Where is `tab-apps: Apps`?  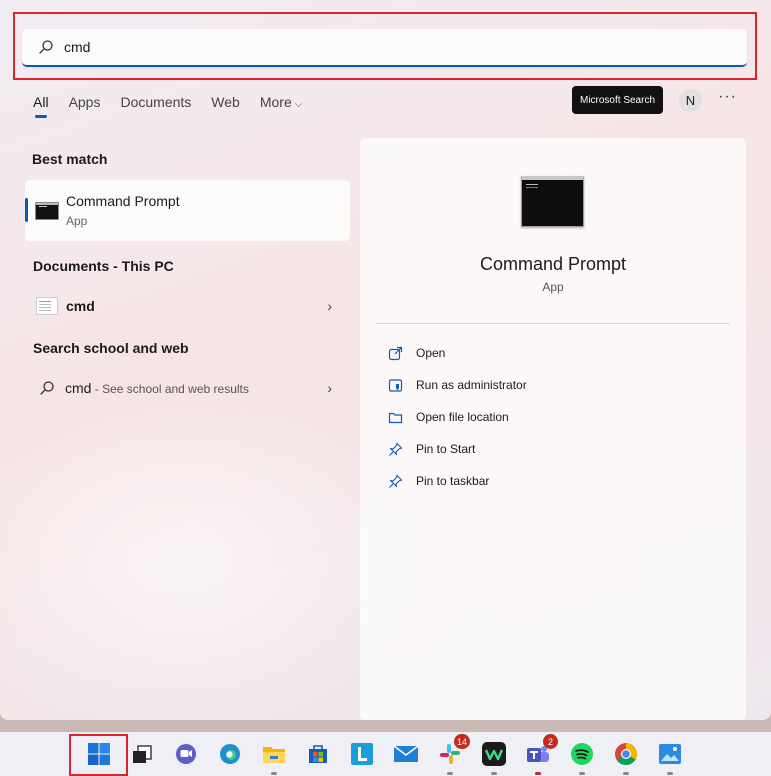
tab-apps: Apps is located at coordinates (85, 106).